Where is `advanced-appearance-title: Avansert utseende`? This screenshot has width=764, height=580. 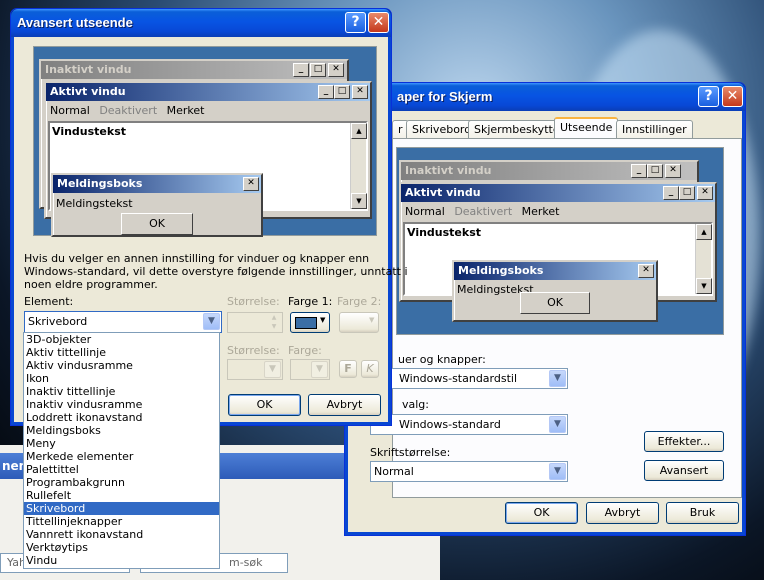
advanced-appearance-title: Avansert utseende is located at coordinates (75, 22).